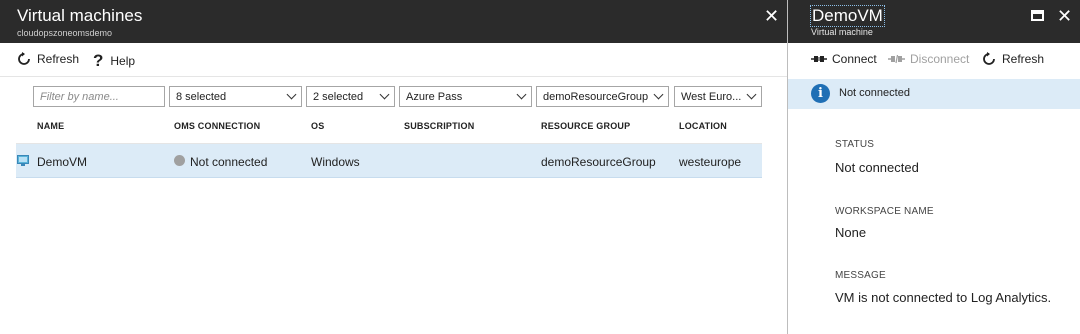  Describe the element at coordinates (847, 16) in the screenshot. I see `blade-title: DemoVM` at that location.